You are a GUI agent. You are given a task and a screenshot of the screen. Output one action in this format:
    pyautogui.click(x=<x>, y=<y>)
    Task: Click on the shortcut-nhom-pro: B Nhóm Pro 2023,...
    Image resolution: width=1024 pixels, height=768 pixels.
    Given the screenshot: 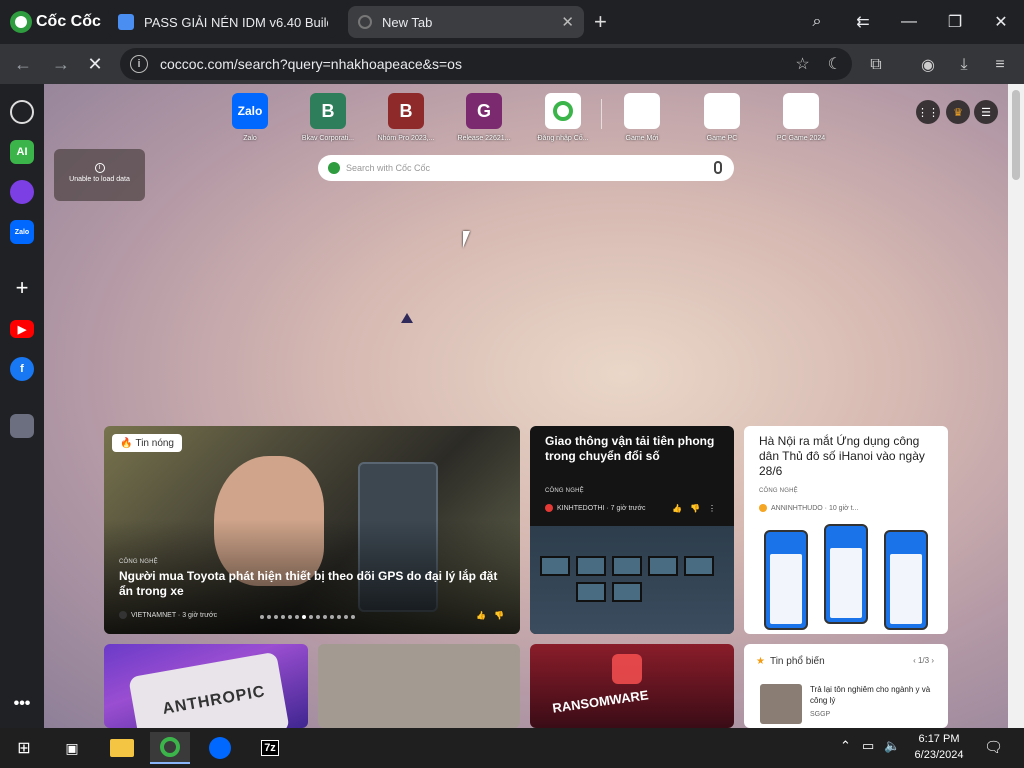 What is the action you would take?
    pyautogui.click(x=406, y=117)
    